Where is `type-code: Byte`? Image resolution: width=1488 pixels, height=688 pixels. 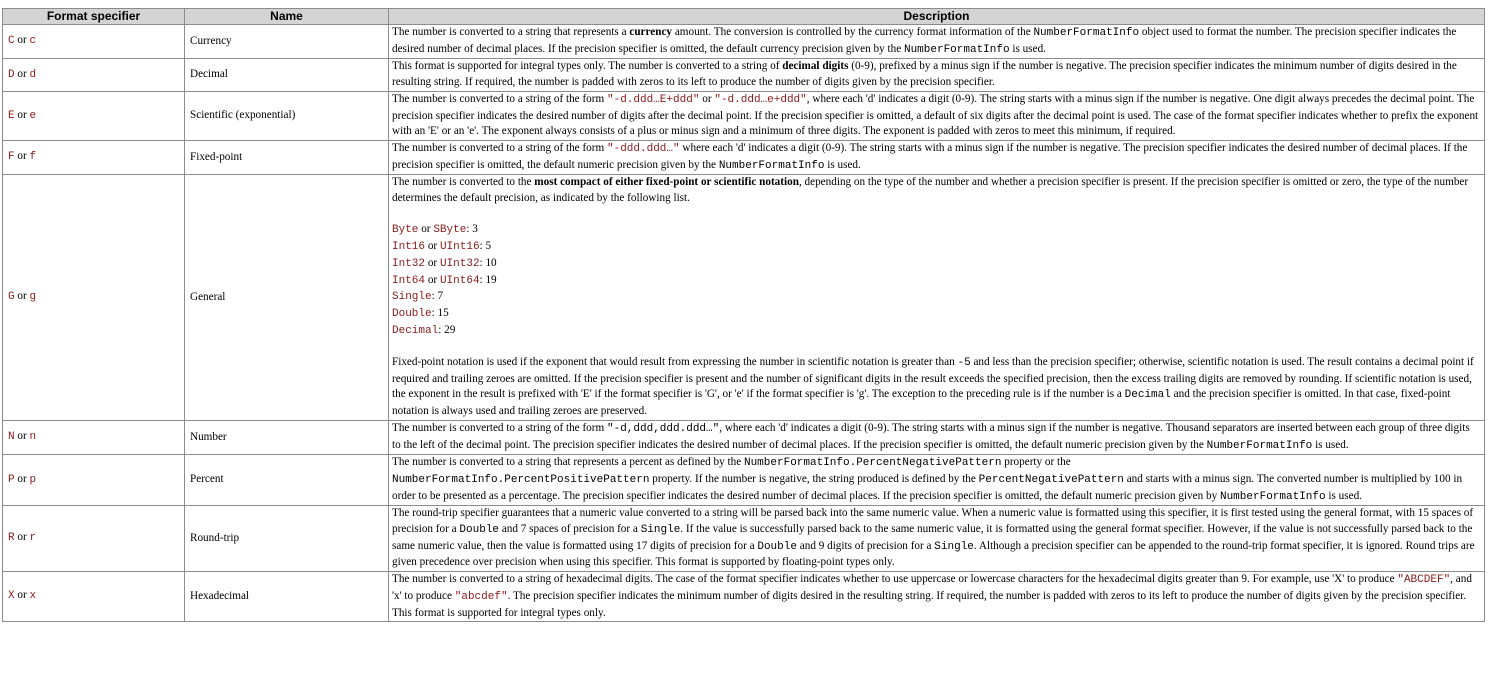
type-code: Byte is located at coordinates (405, 230).